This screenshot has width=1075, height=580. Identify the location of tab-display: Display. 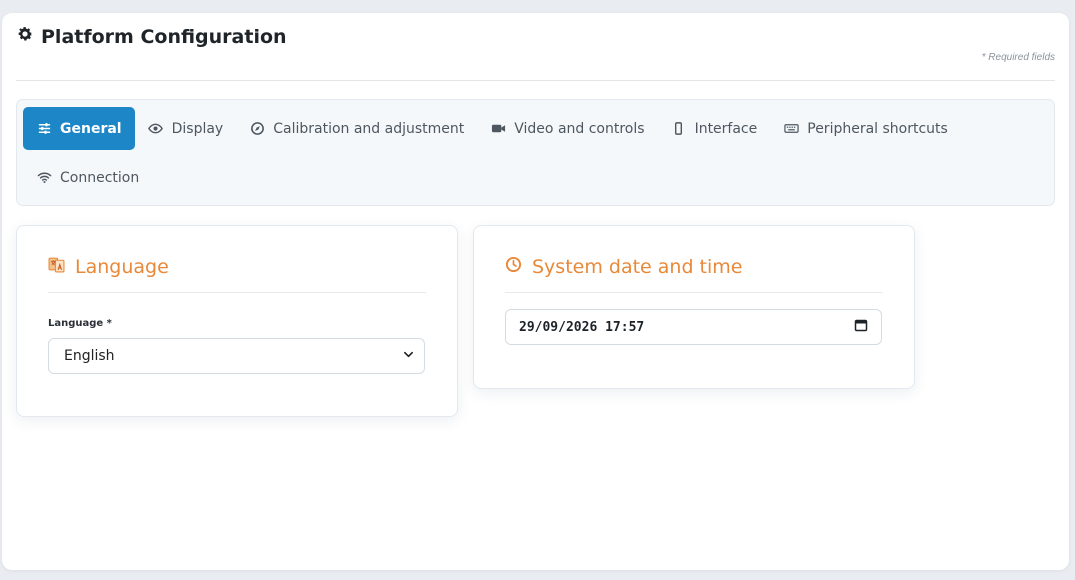
(186, 128).